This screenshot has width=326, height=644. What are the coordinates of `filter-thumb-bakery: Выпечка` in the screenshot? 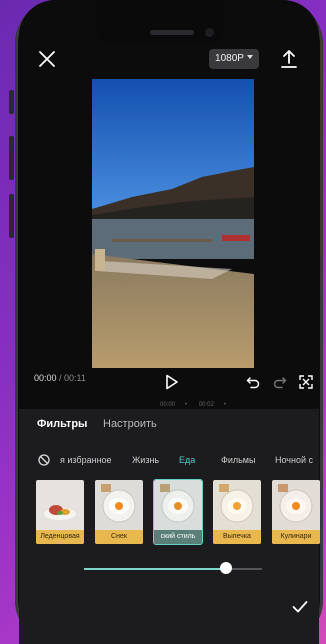 It's located at (237, 512).